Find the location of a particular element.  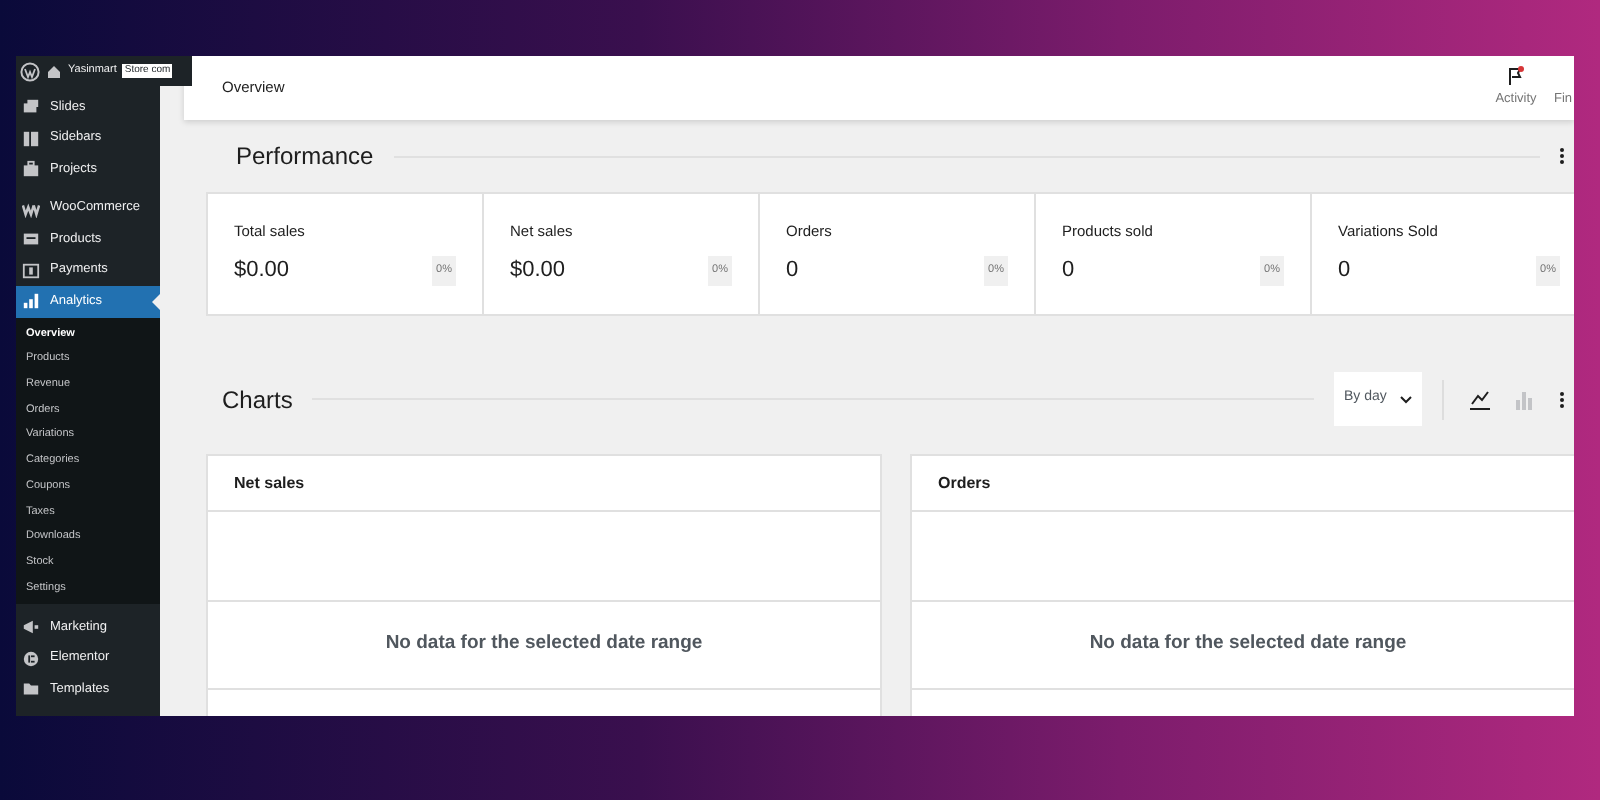

home-icon is located at coordinates (54, 71).